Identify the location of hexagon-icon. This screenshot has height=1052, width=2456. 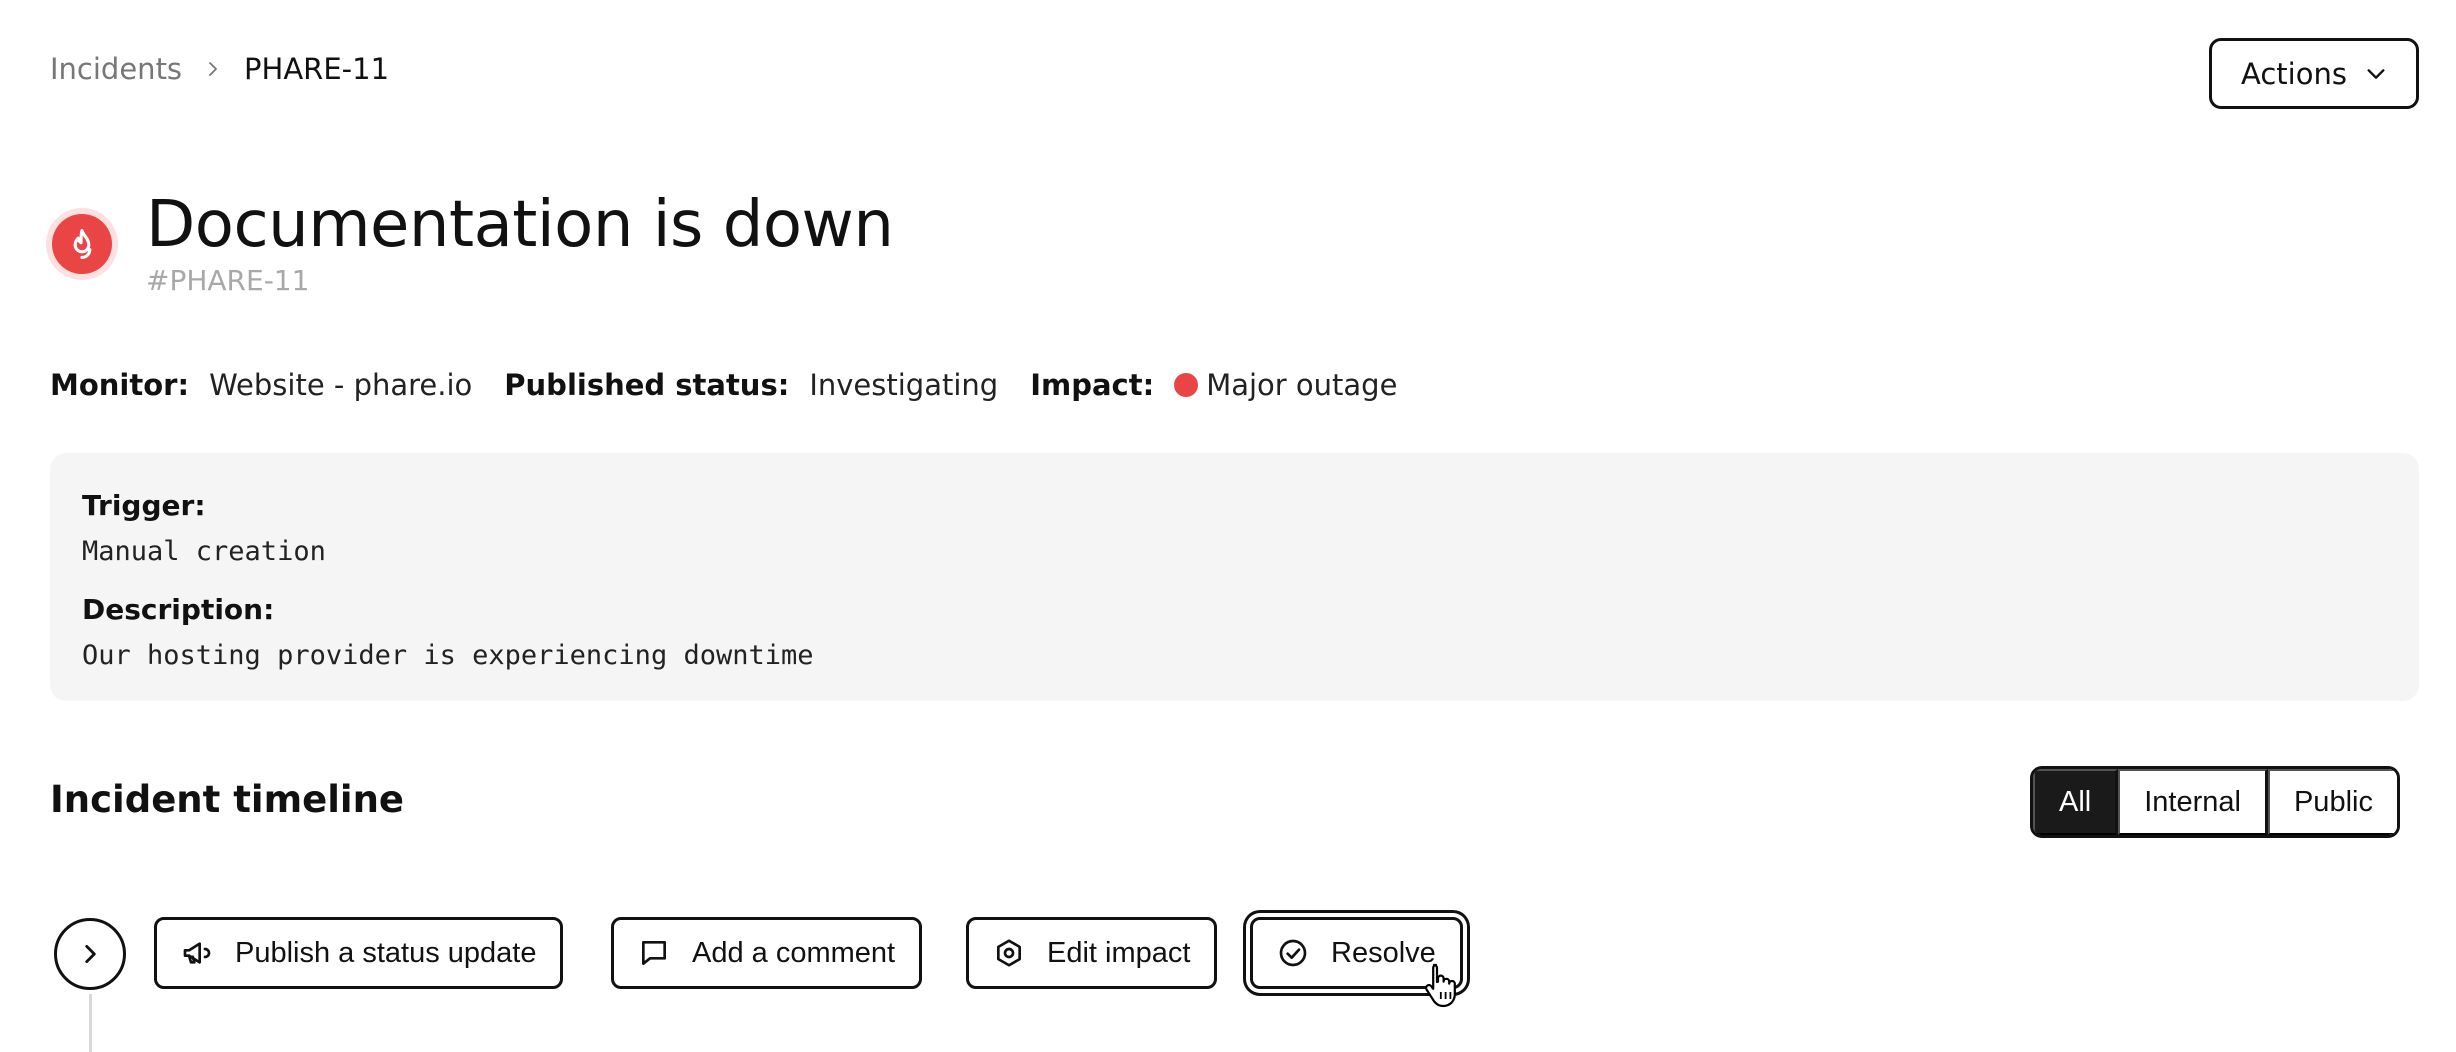
(1009, 953).